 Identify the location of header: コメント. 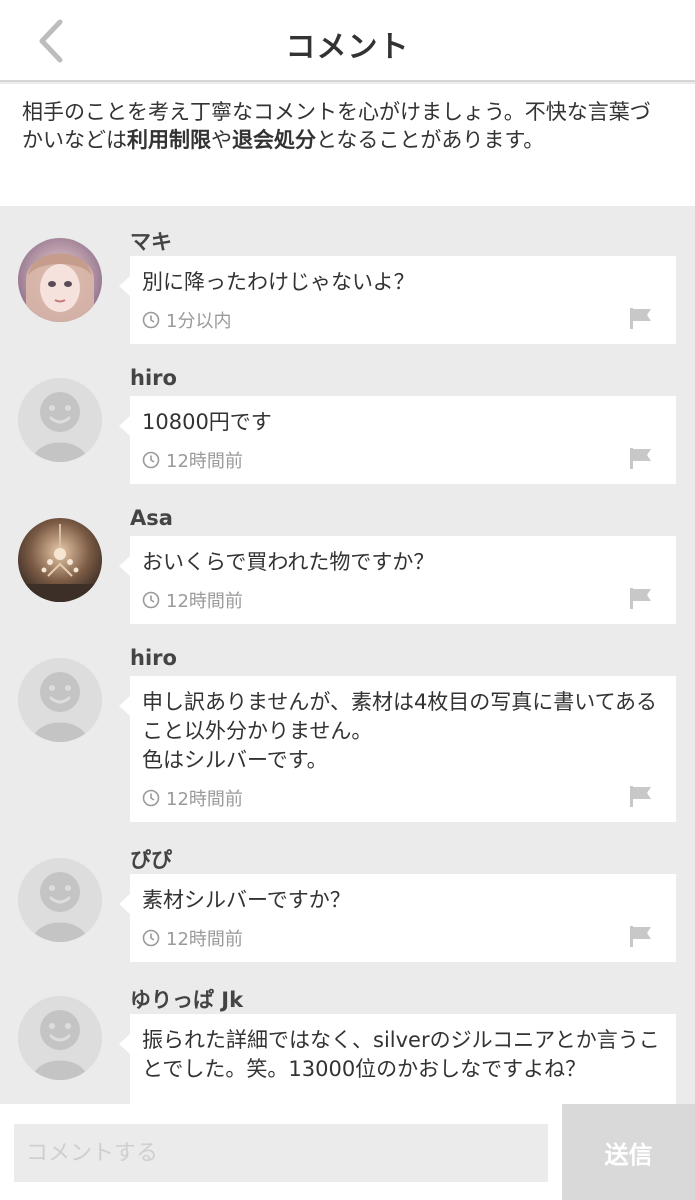
(347, 41).